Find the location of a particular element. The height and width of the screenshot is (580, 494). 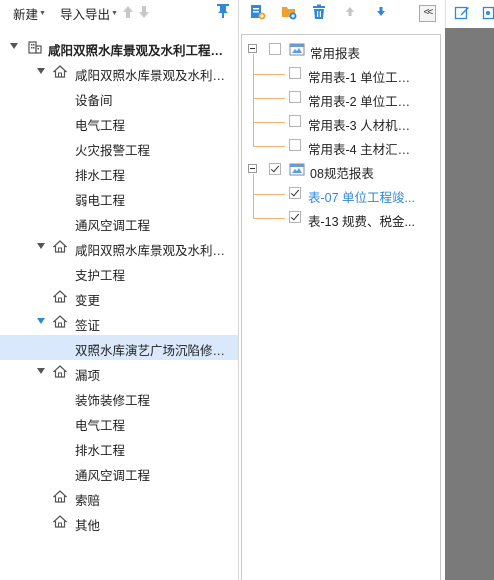

import-export-menu-button: 导入导出 ▼ is located at coordinates (89, 13).